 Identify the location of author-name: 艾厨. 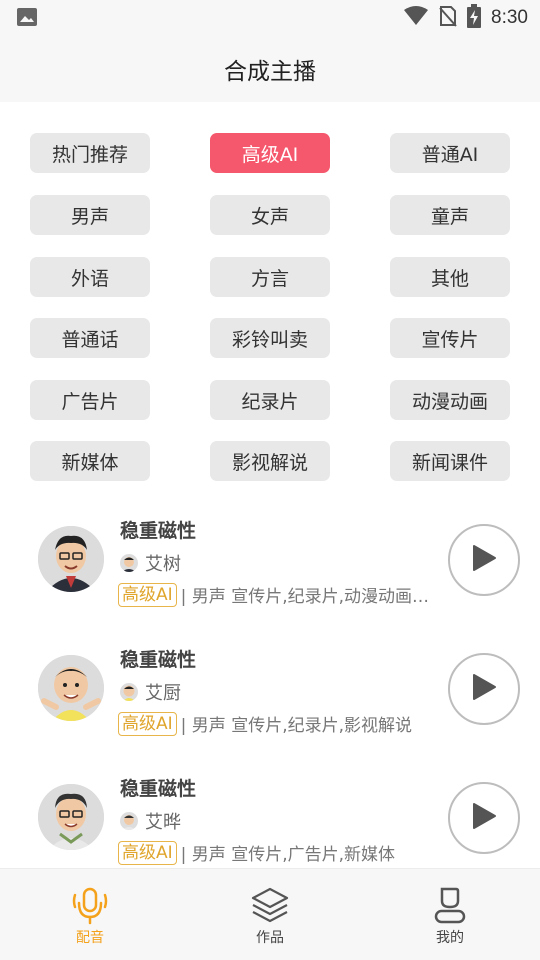
(163, 693).